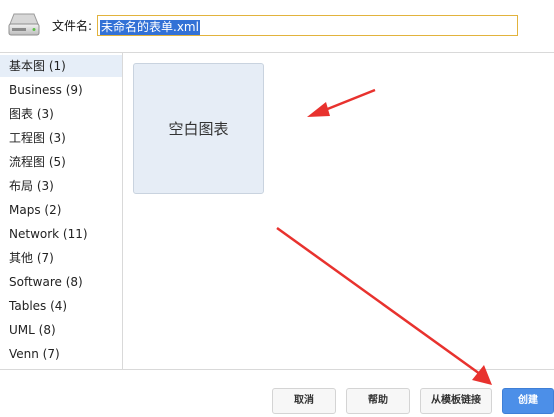 This screenshot has height=417, width=554. Describe the element at coordinates (378, 401) in the screenshot. I see `help-button: 帮助` at that location.